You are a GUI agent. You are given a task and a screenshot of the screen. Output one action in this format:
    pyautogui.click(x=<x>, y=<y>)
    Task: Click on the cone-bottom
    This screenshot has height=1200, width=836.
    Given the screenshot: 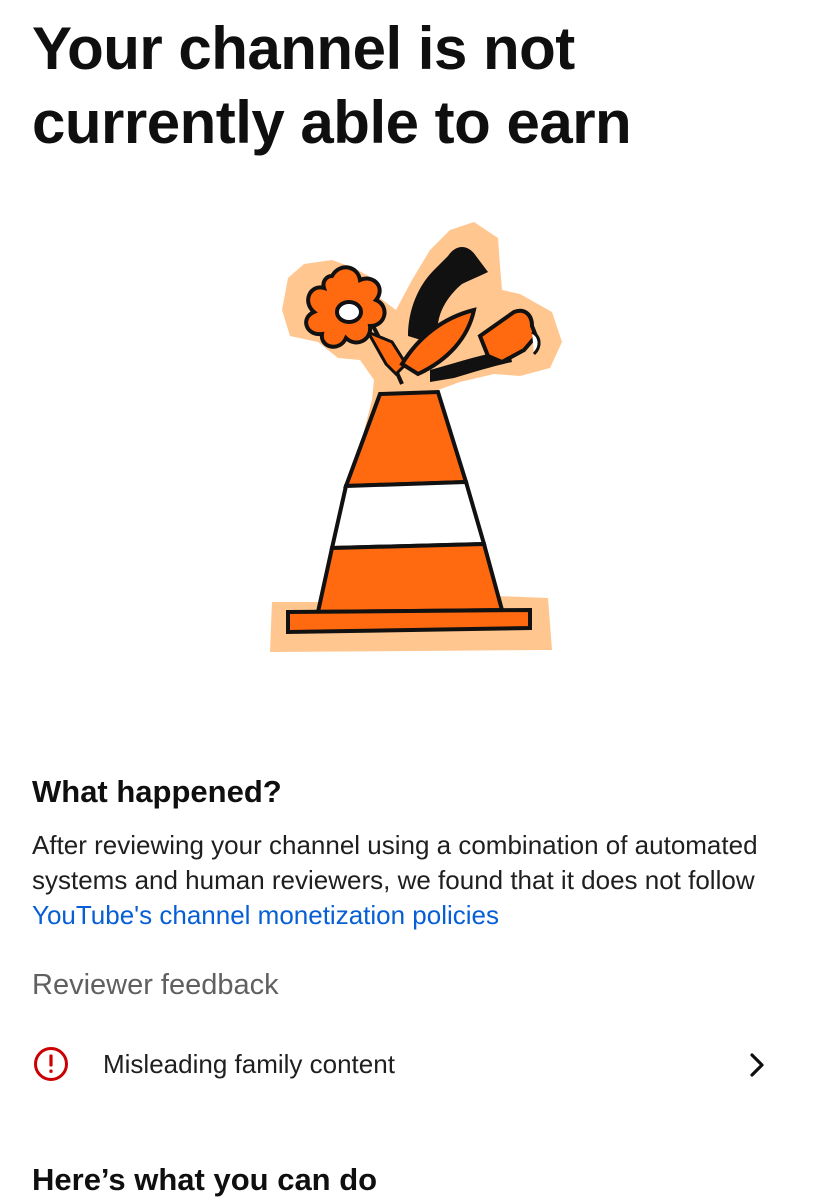 What is the action you would take?
    pyautogui.click(x=410, y=578)
    